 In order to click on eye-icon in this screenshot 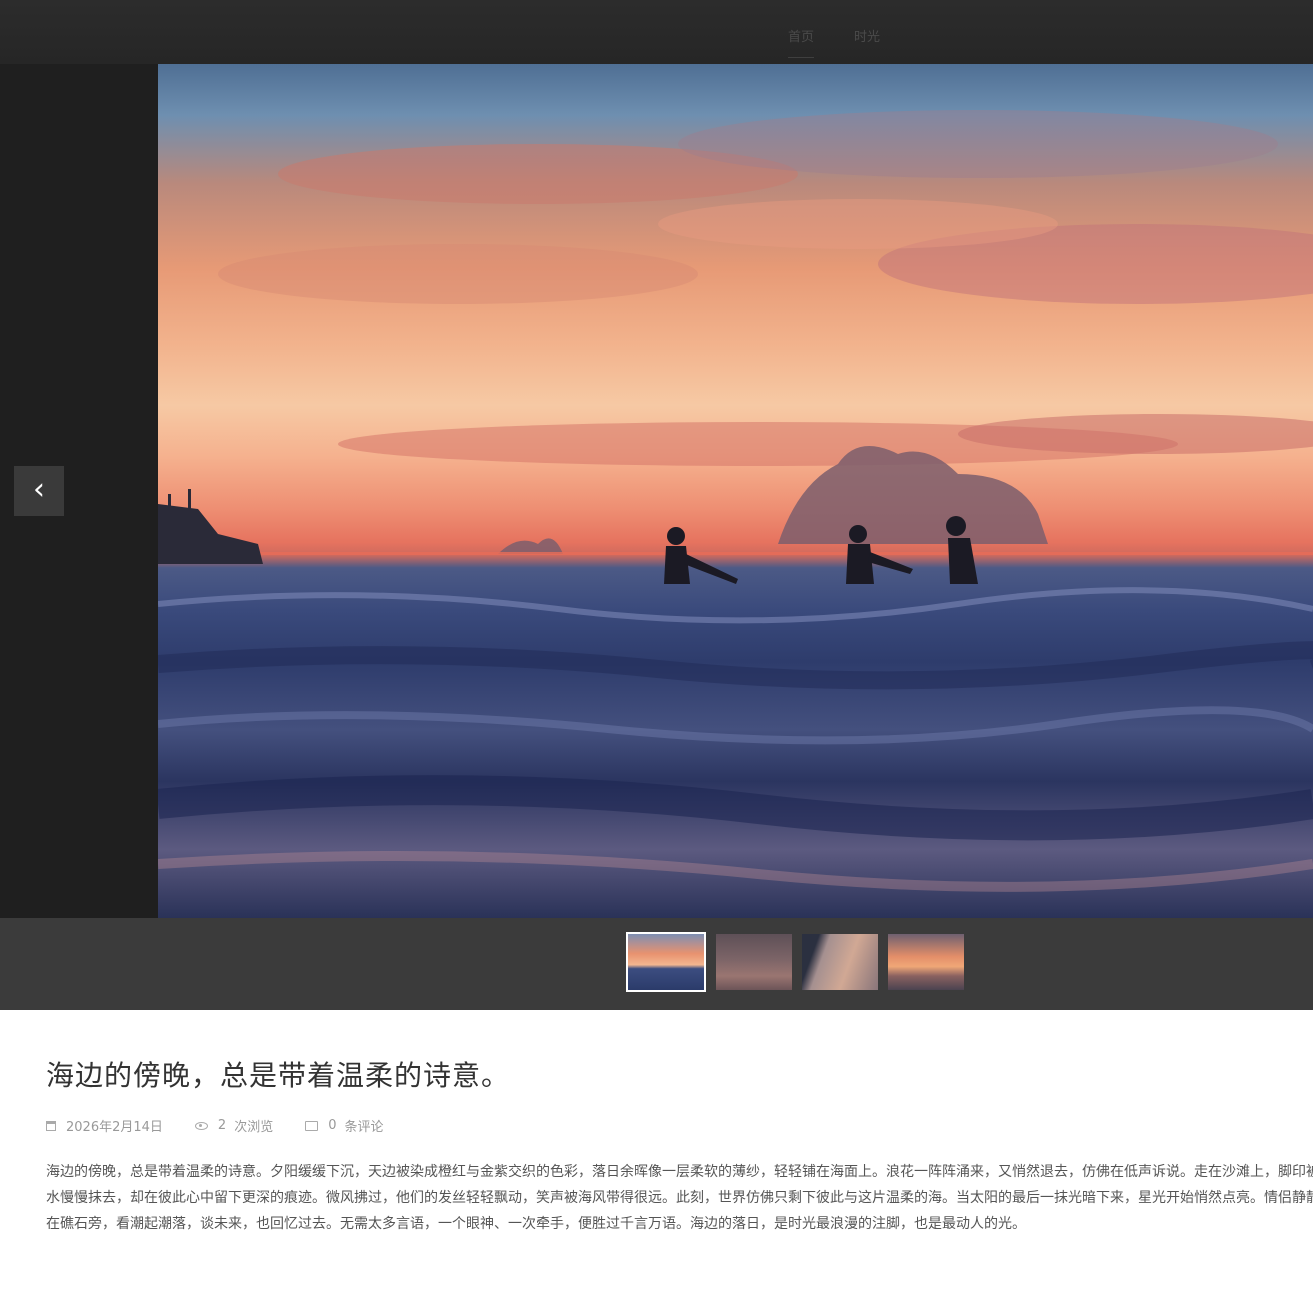, I will do `click(201, 1125)`.